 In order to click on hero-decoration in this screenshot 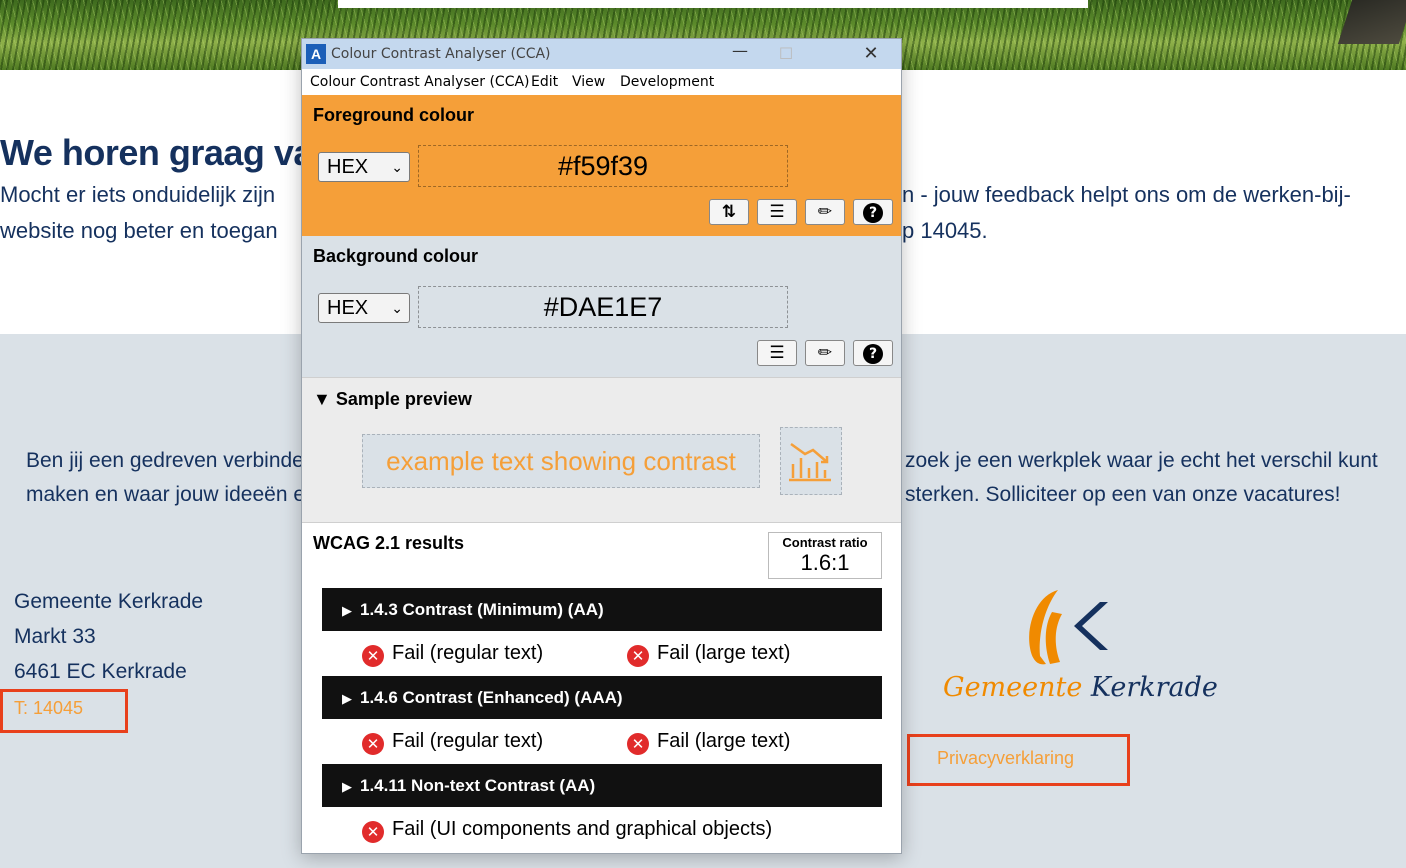, I will do `click(1371, 22)`.